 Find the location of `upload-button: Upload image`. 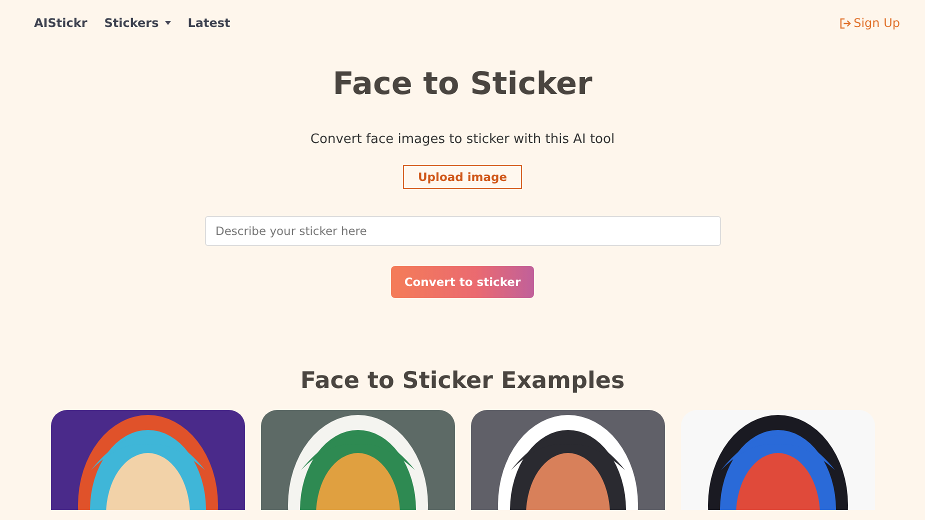

upload-button: Upload image is located at coordinates (462, 177).